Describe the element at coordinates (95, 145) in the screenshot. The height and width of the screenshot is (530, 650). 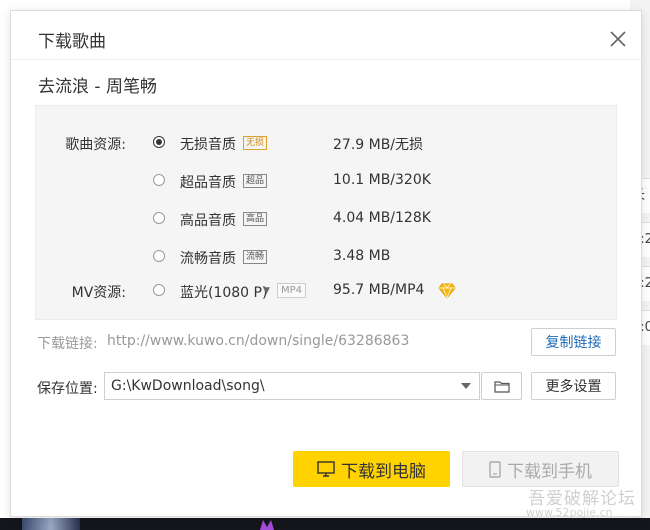
I see `song-resource-label: 歌曲资源:` at that location.